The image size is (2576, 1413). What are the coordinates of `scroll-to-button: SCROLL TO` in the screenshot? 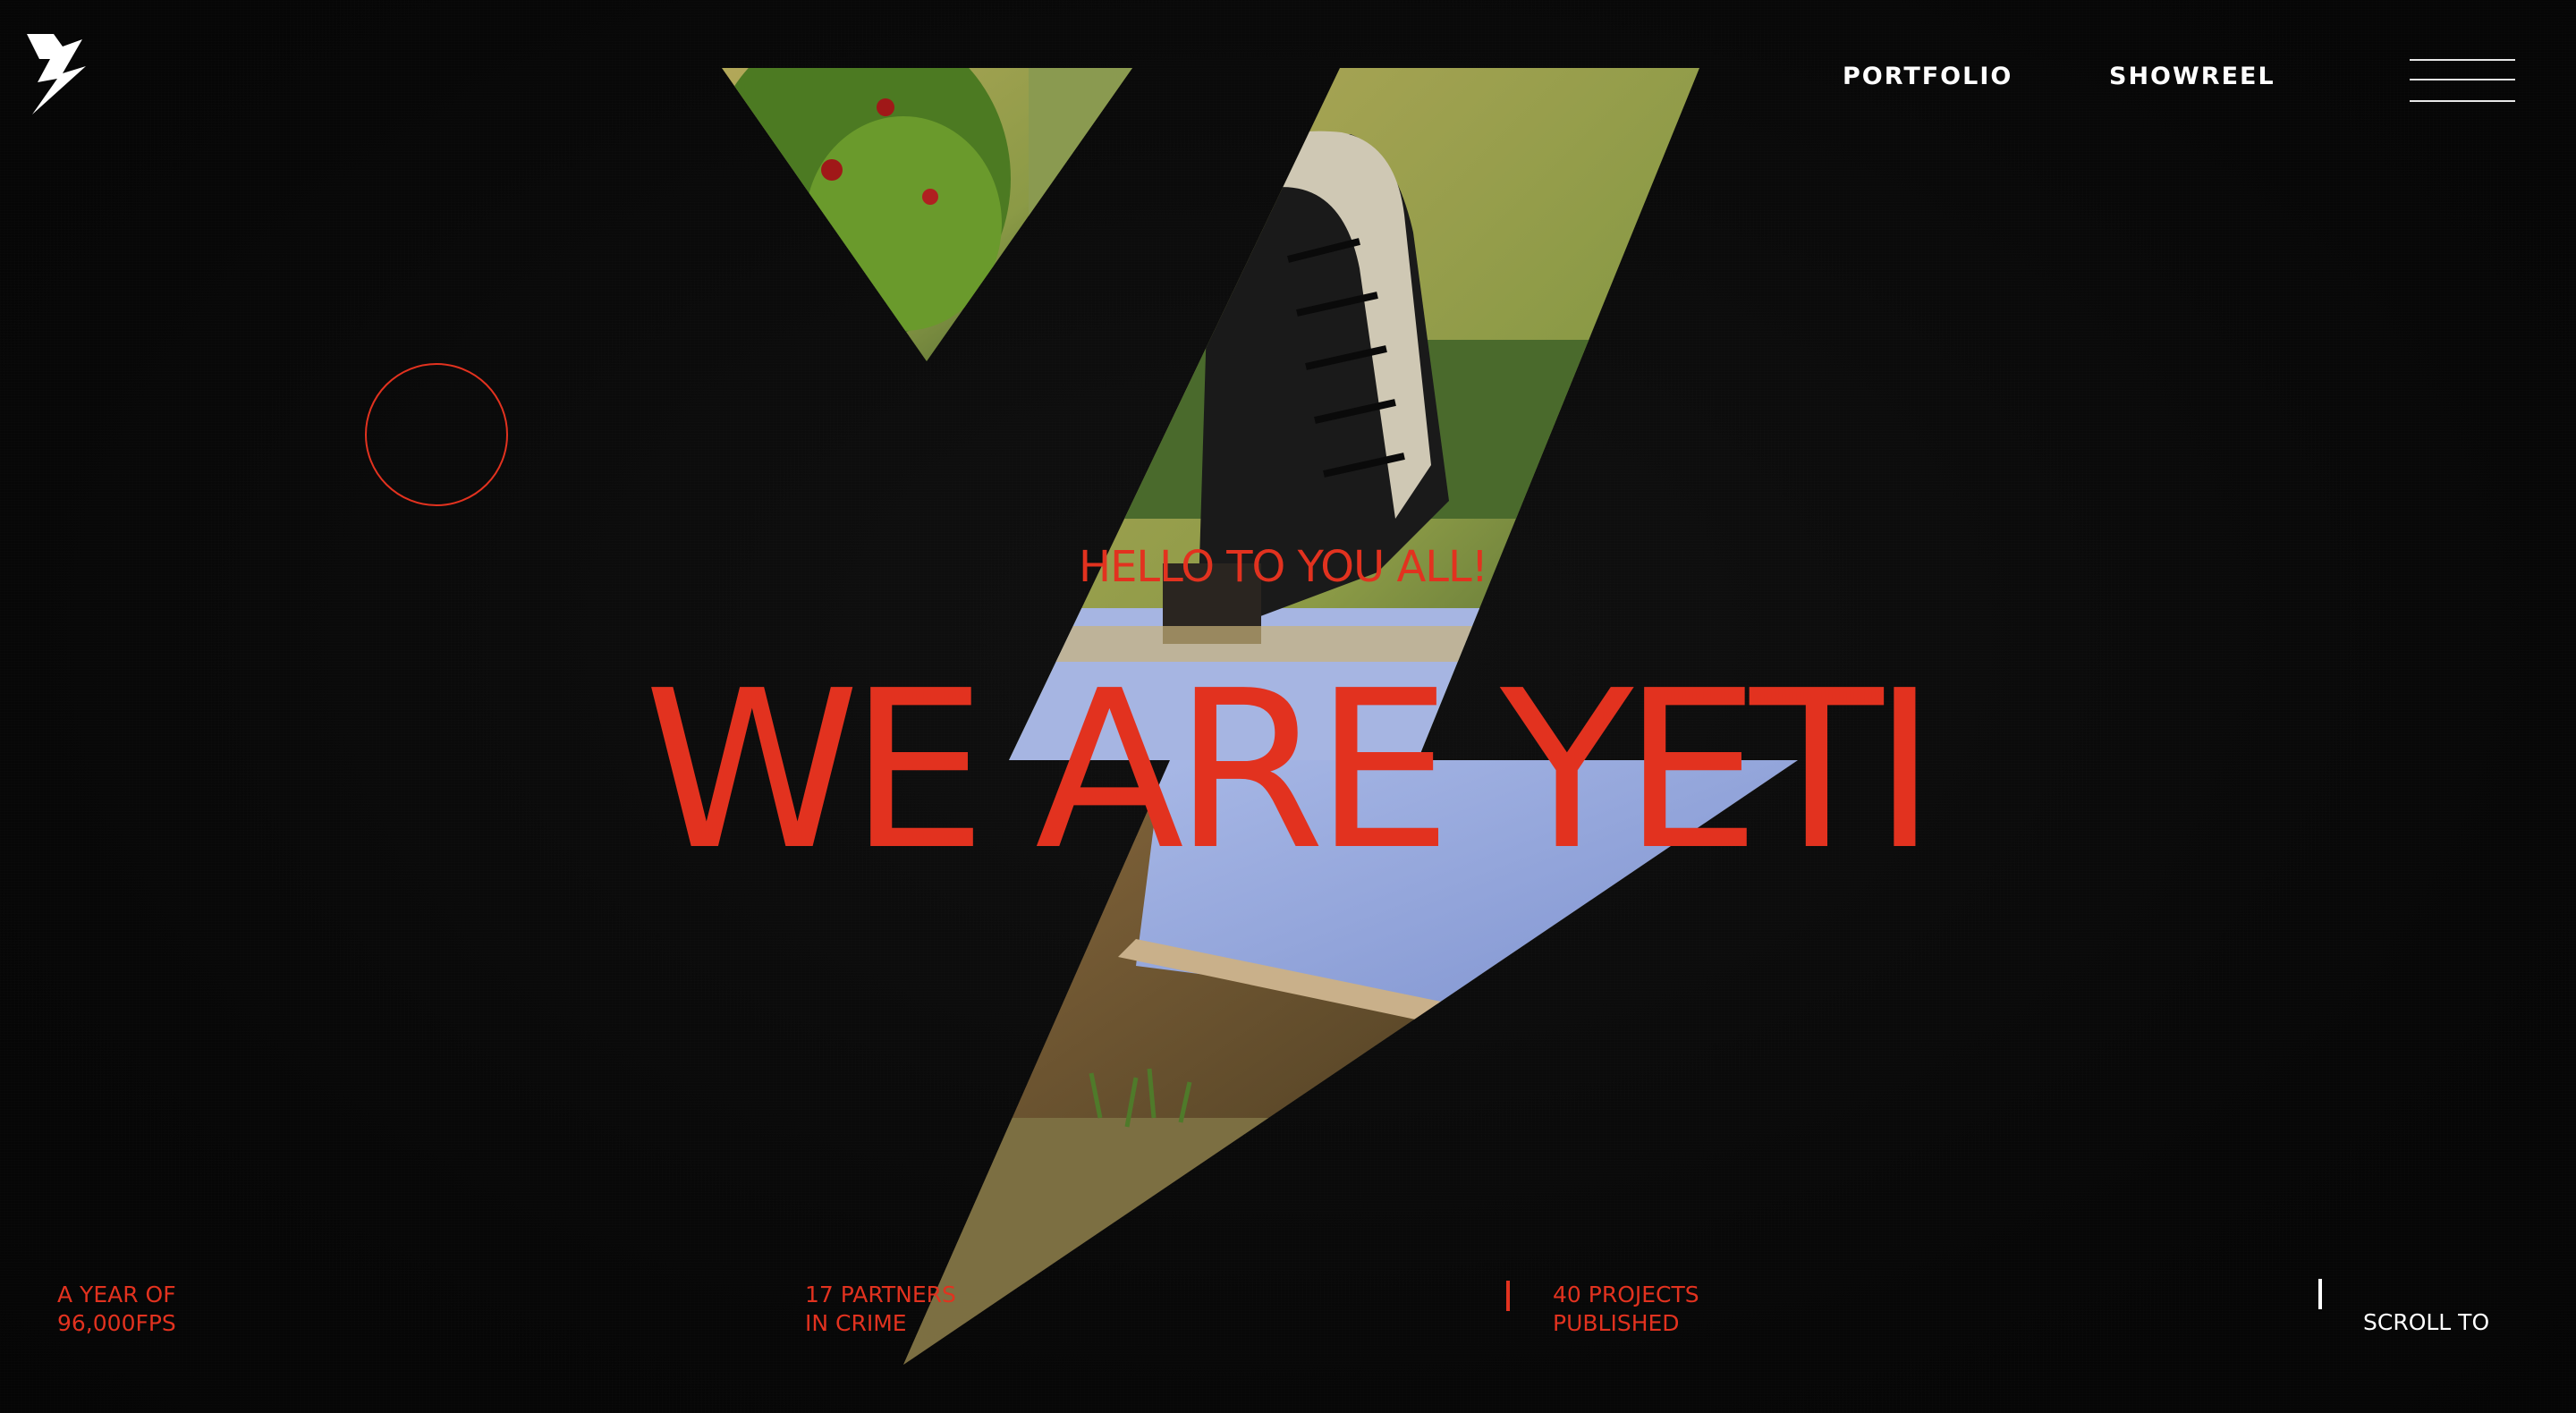 It's located at (2426, 1322).